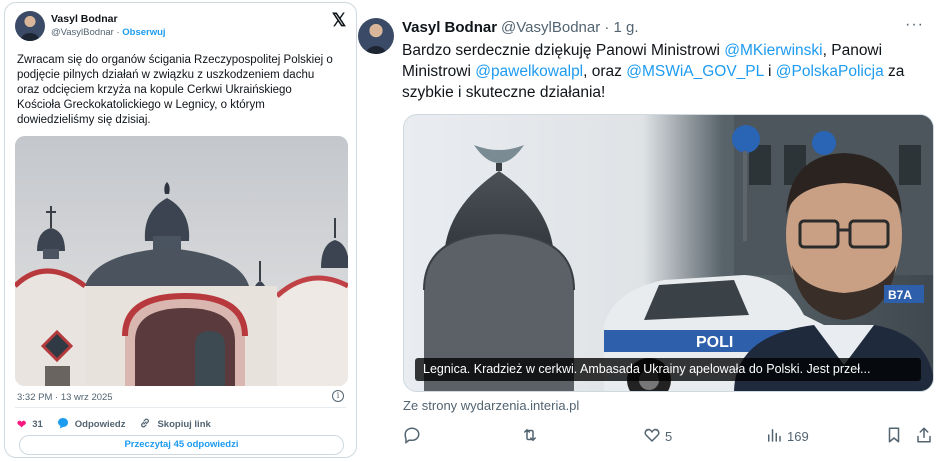 The width and height of the screenshot is (940, 462). What do you see at coordinates (181, 445) in the screenshot?
I see `read-replies-button: Przeczytaj 45 odpowiedzi` at bounding box center [181, 445].